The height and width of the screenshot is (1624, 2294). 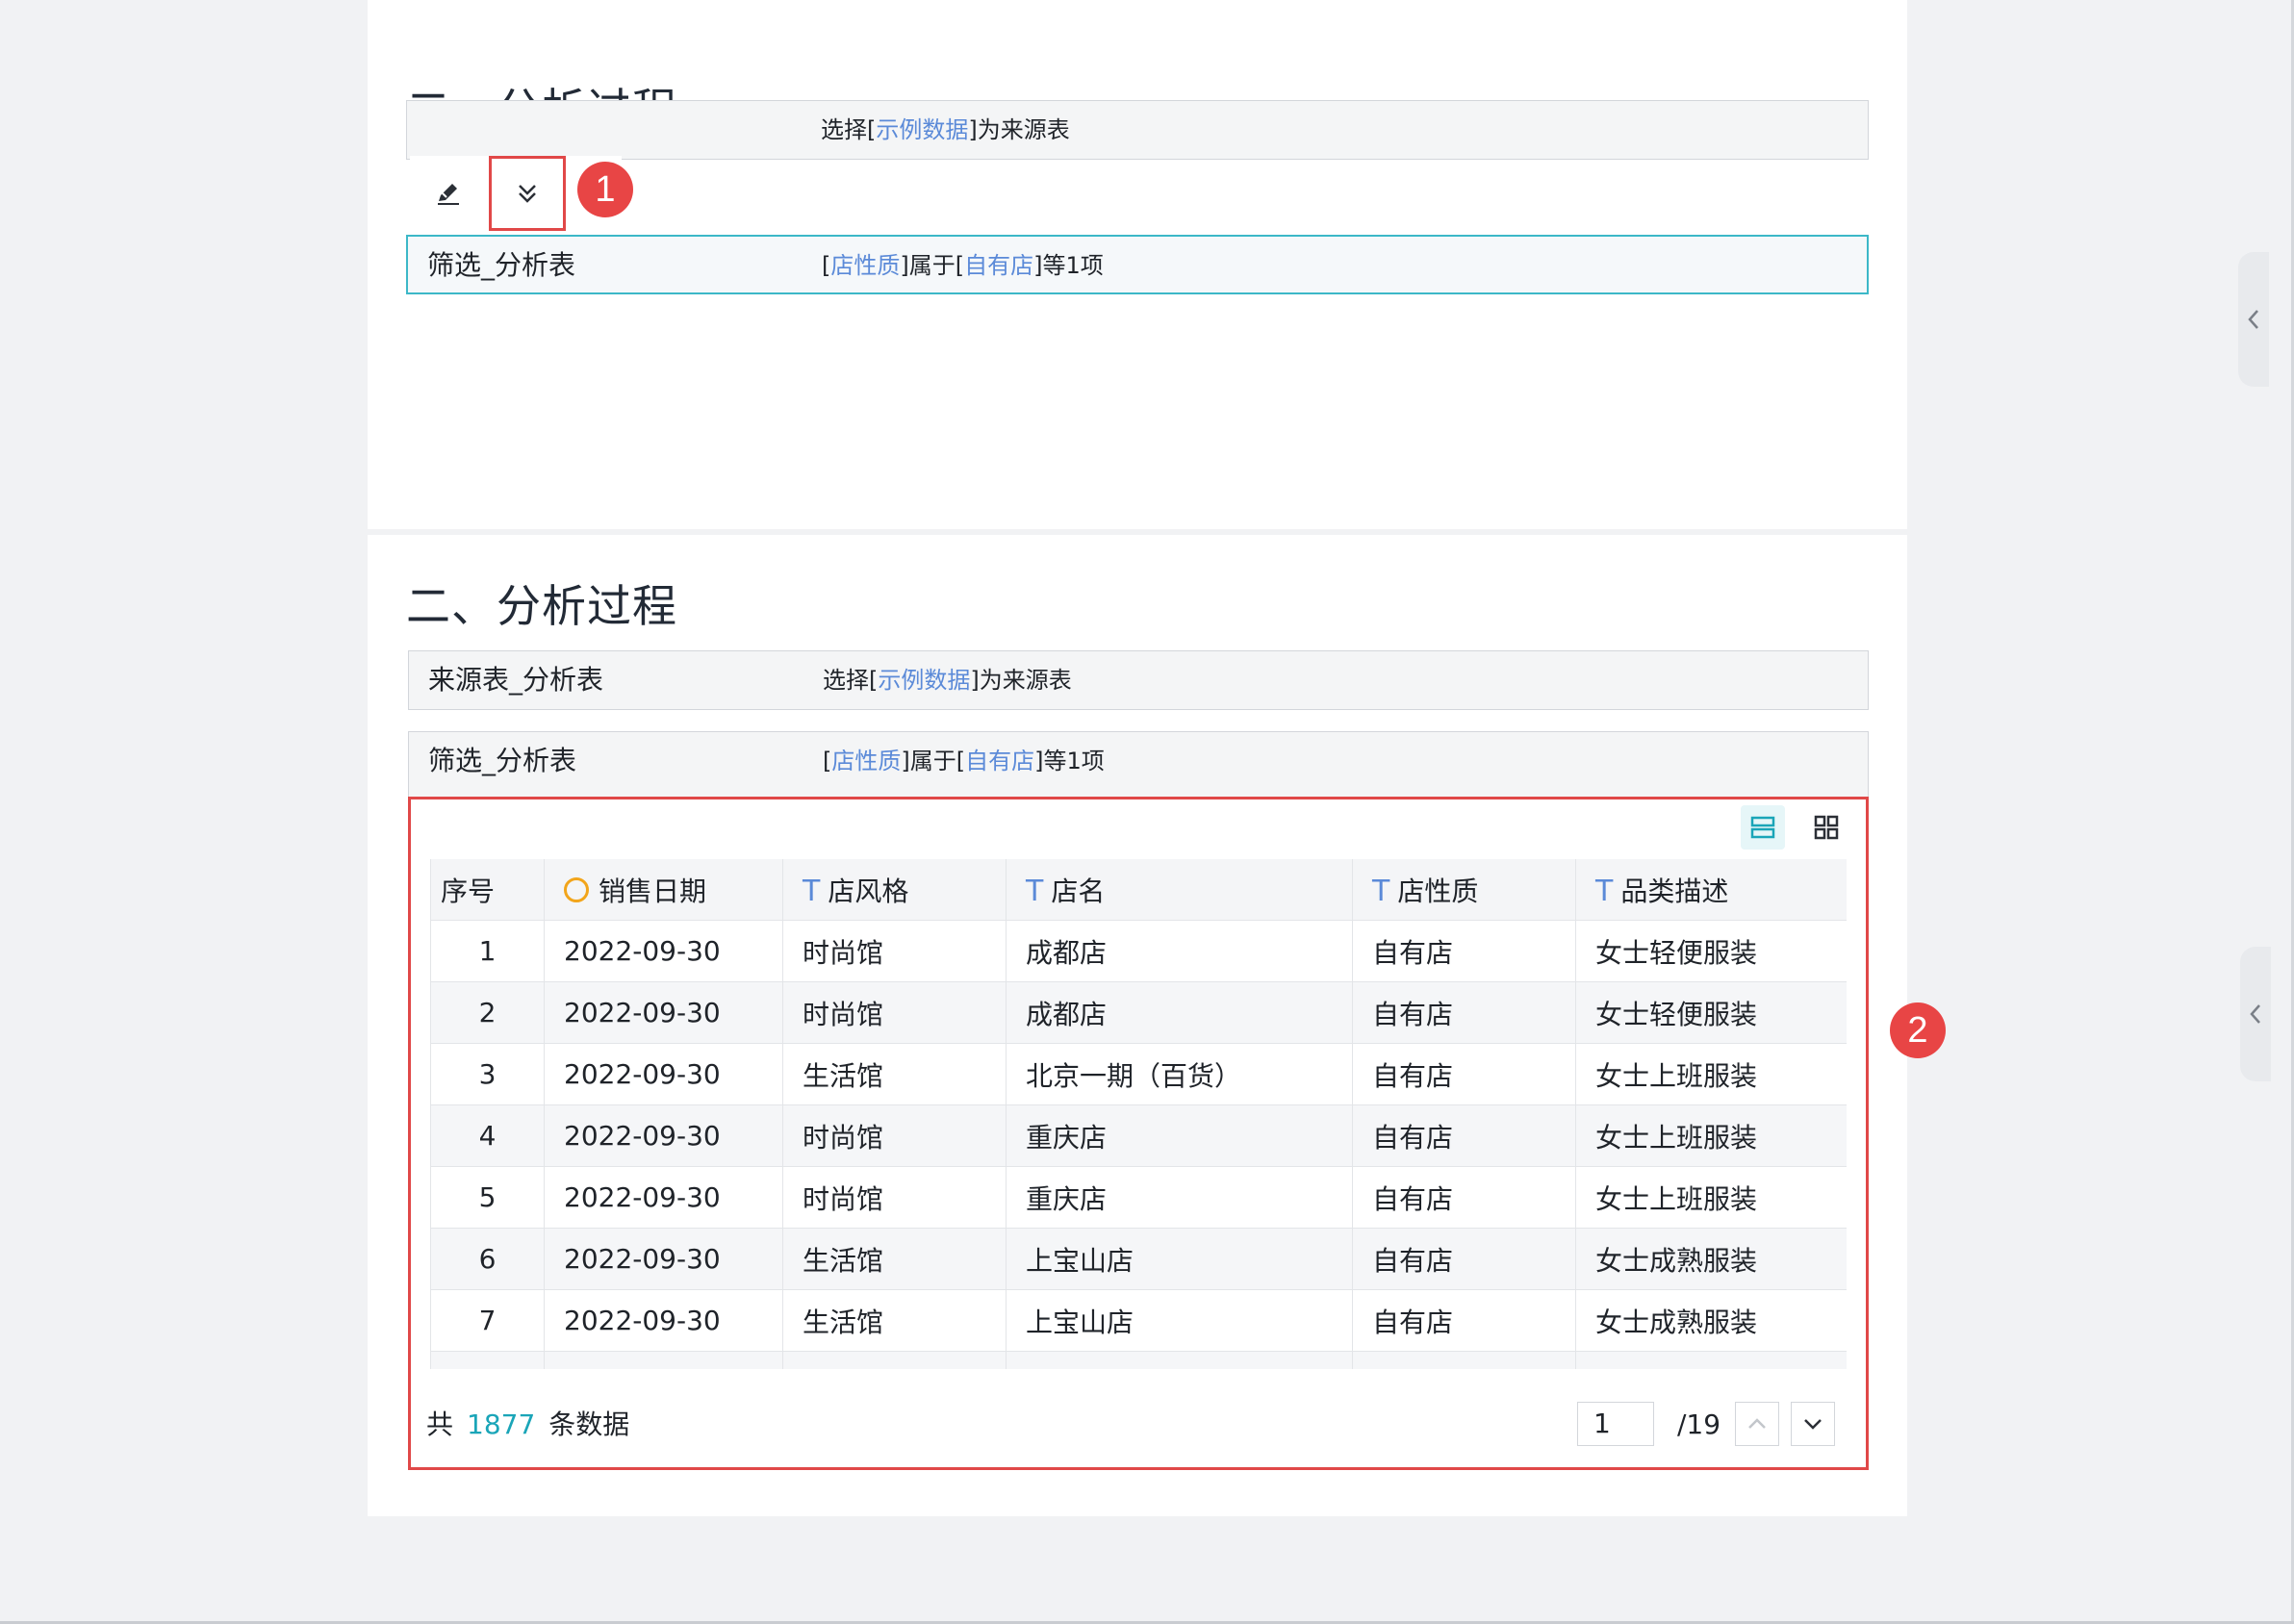 What do you see at coordinates (1615, 1424) in the screenshot?
I see `page-number-input: 1` at bounding box center [1615, 1424].